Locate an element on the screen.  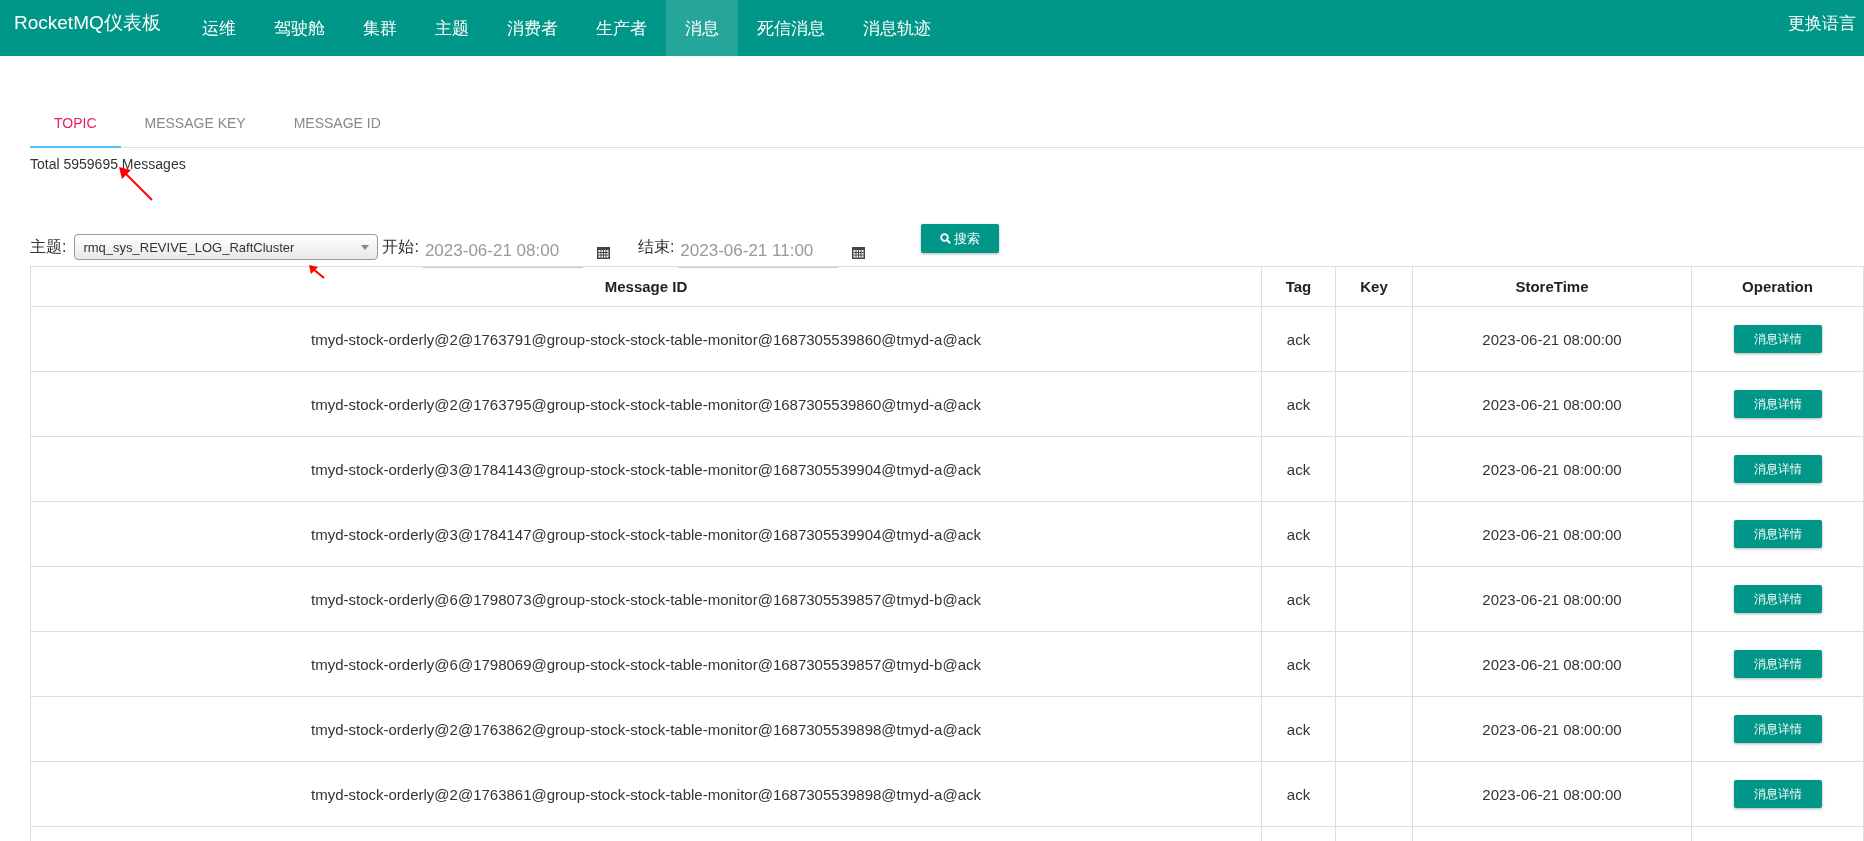
column-header: StoreTime is located at coordinates (1552, 286).